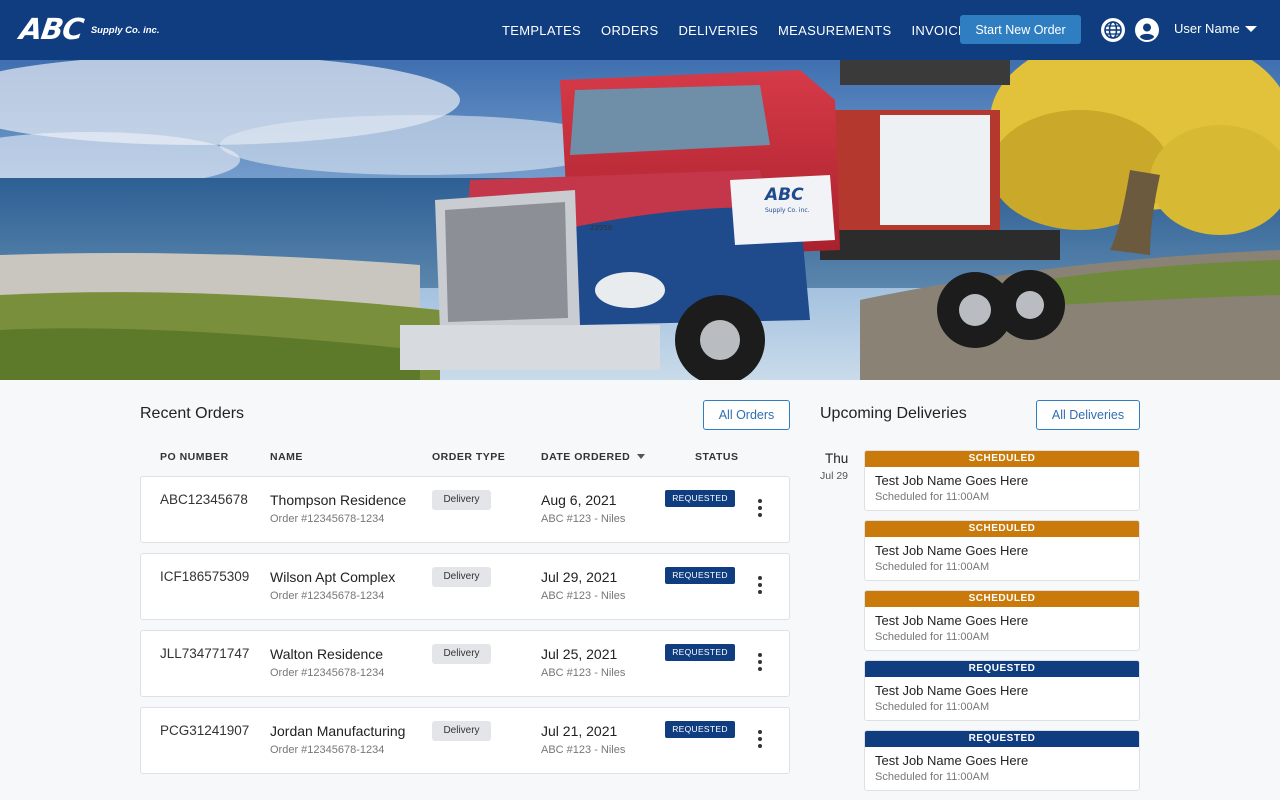  What do you see at coordinates (893, 413) in the screenshot?
I see `upcoming-deliveries-title: Upcoming Deliveries` at bounding box center [893, 413].